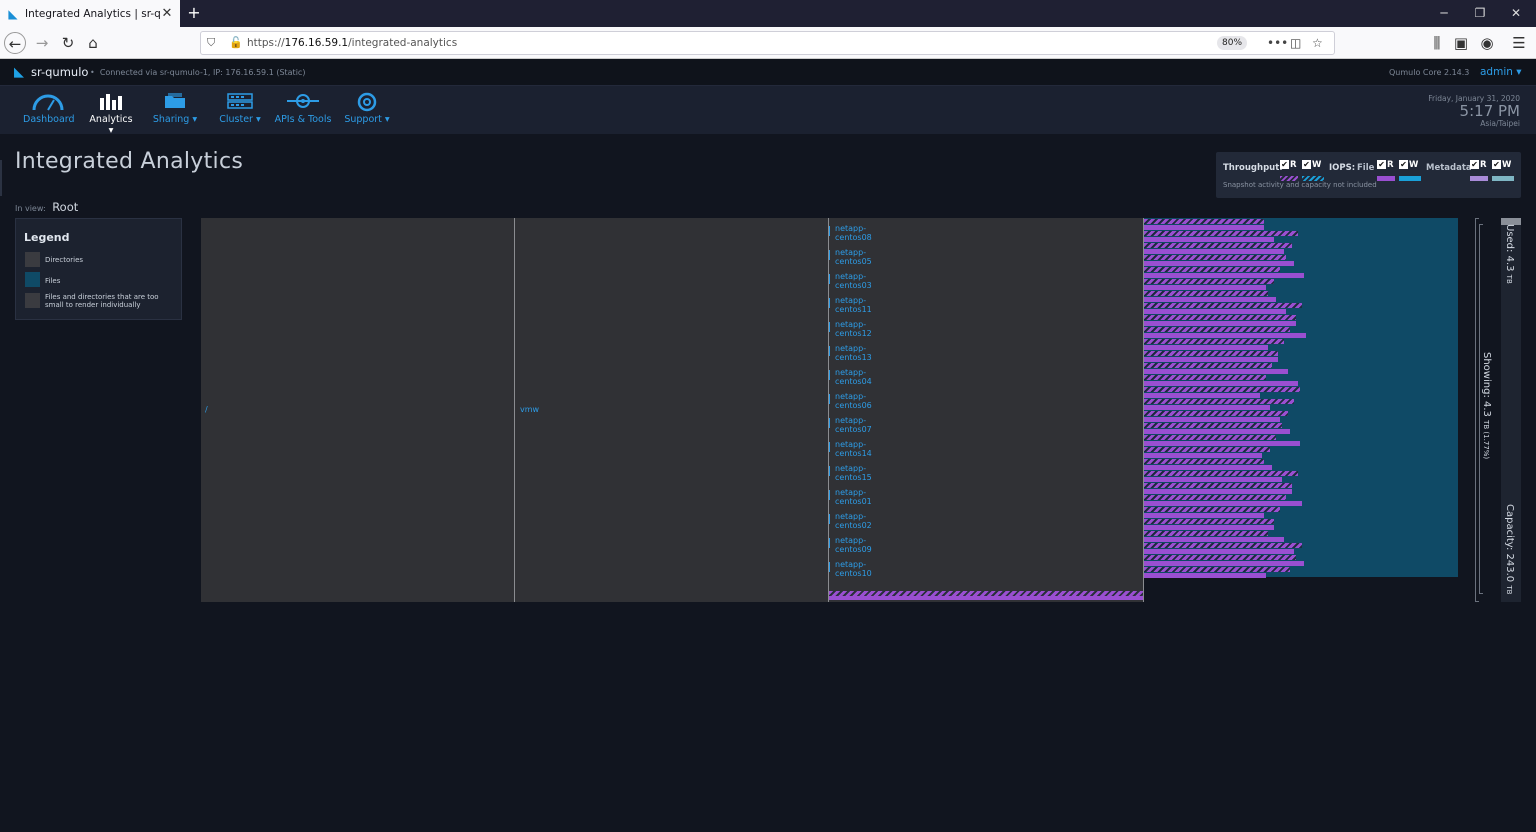 This screenshot has height=832, width=1536. Describe the element at coordinates (986, 410) in the screenshot. I see `dir-vm-column` at that location.